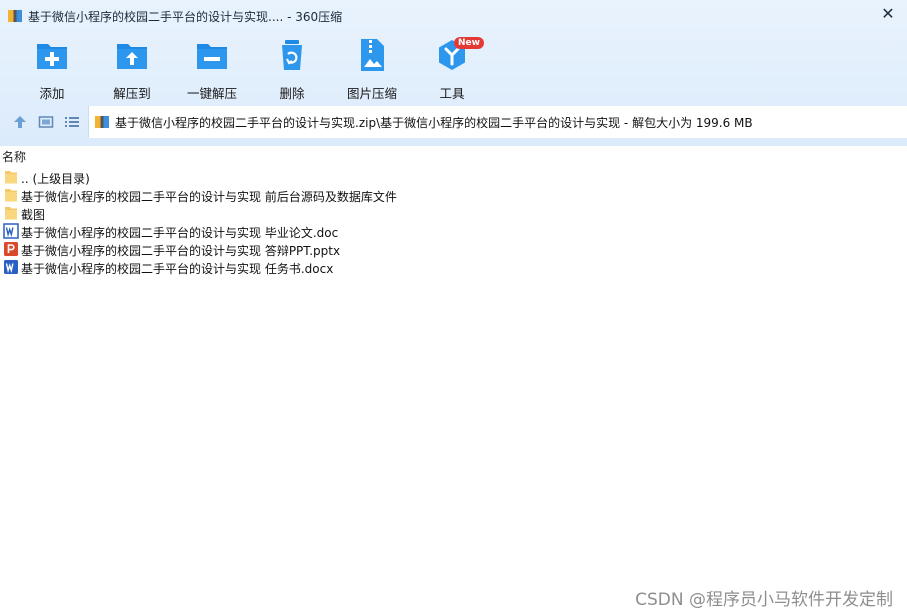  What do you see at coordinates (33, 215) in the screenshot?
I see `item-name: 截图` at bounding box center [33, 215].